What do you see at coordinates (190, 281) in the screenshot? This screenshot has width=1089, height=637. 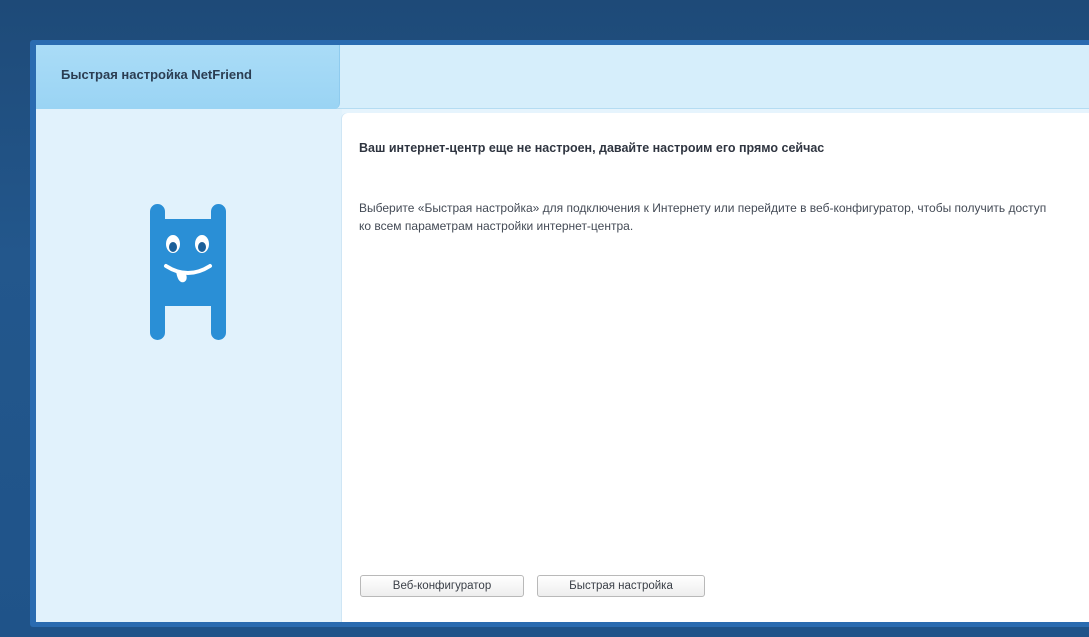 I see `netfriend-mascot-icon` at bounding box center [190, 281].